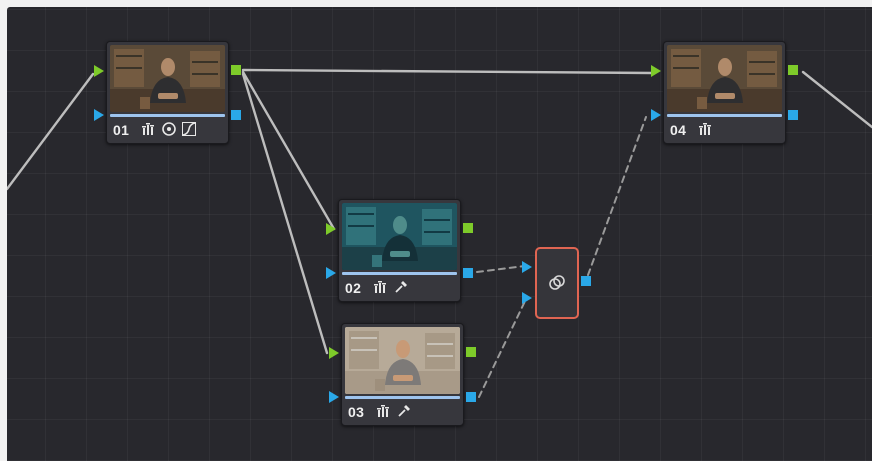  What do you see at coordinates (121, 130) in the screenshot?
I see `node-label: 01` at bounding box center [121, 130].